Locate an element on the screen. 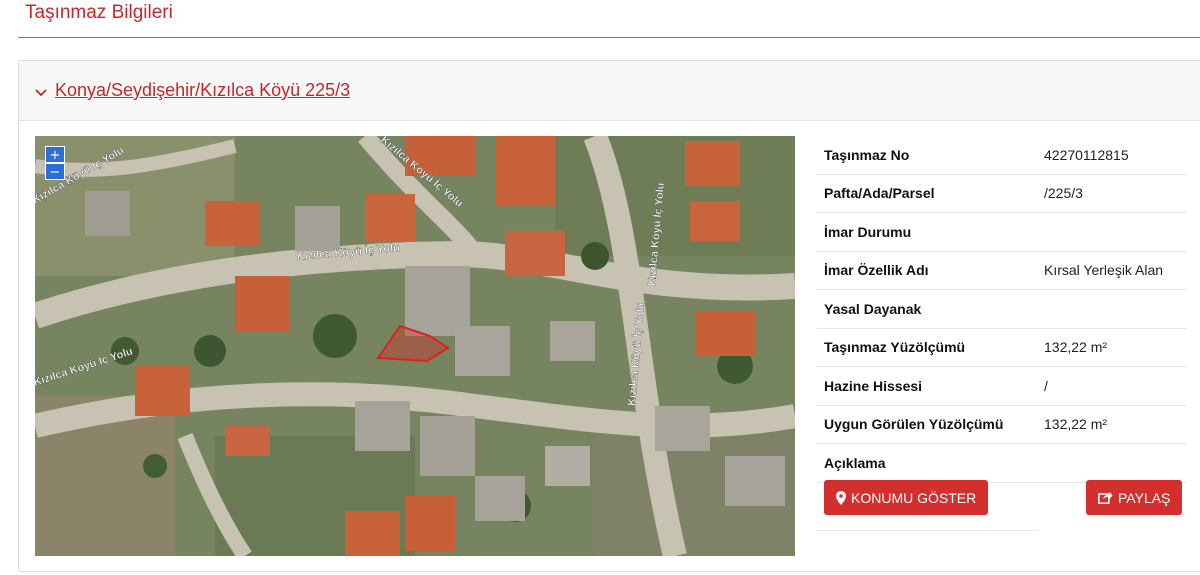 This screenshot has height=575, width=1200. info-row-imar-durumu: İmar Durumu is located at coordinates (1002, 232).